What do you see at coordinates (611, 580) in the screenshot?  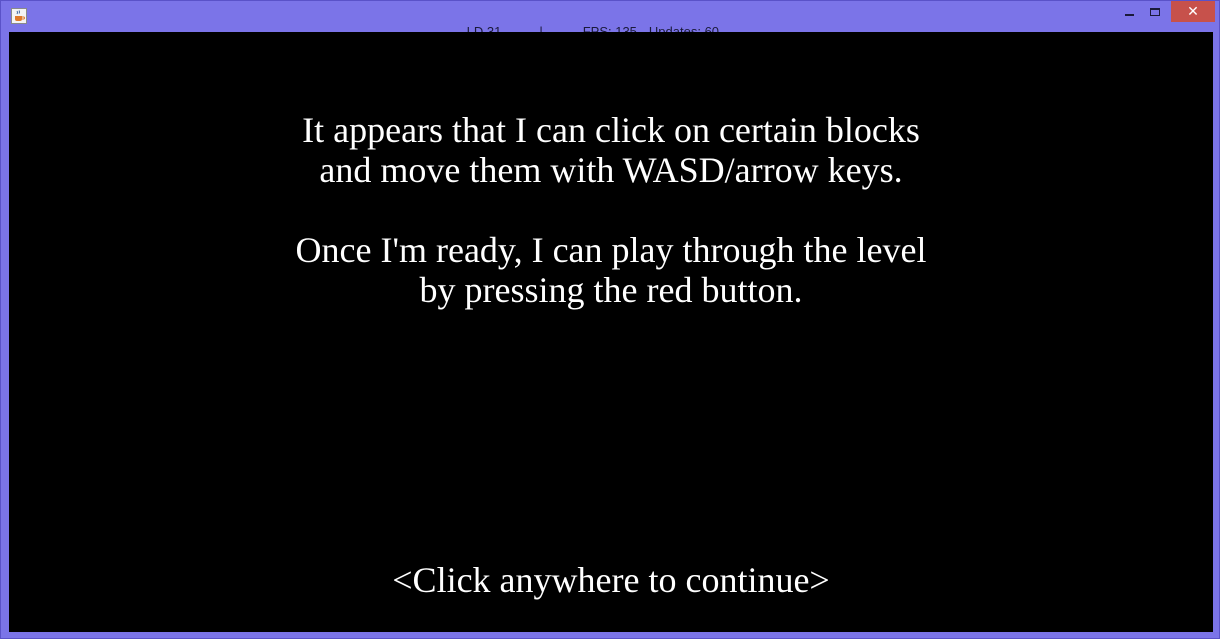 I see `continue-prompt: <Click anywhere to continue>` at bounding box center [611, 580].